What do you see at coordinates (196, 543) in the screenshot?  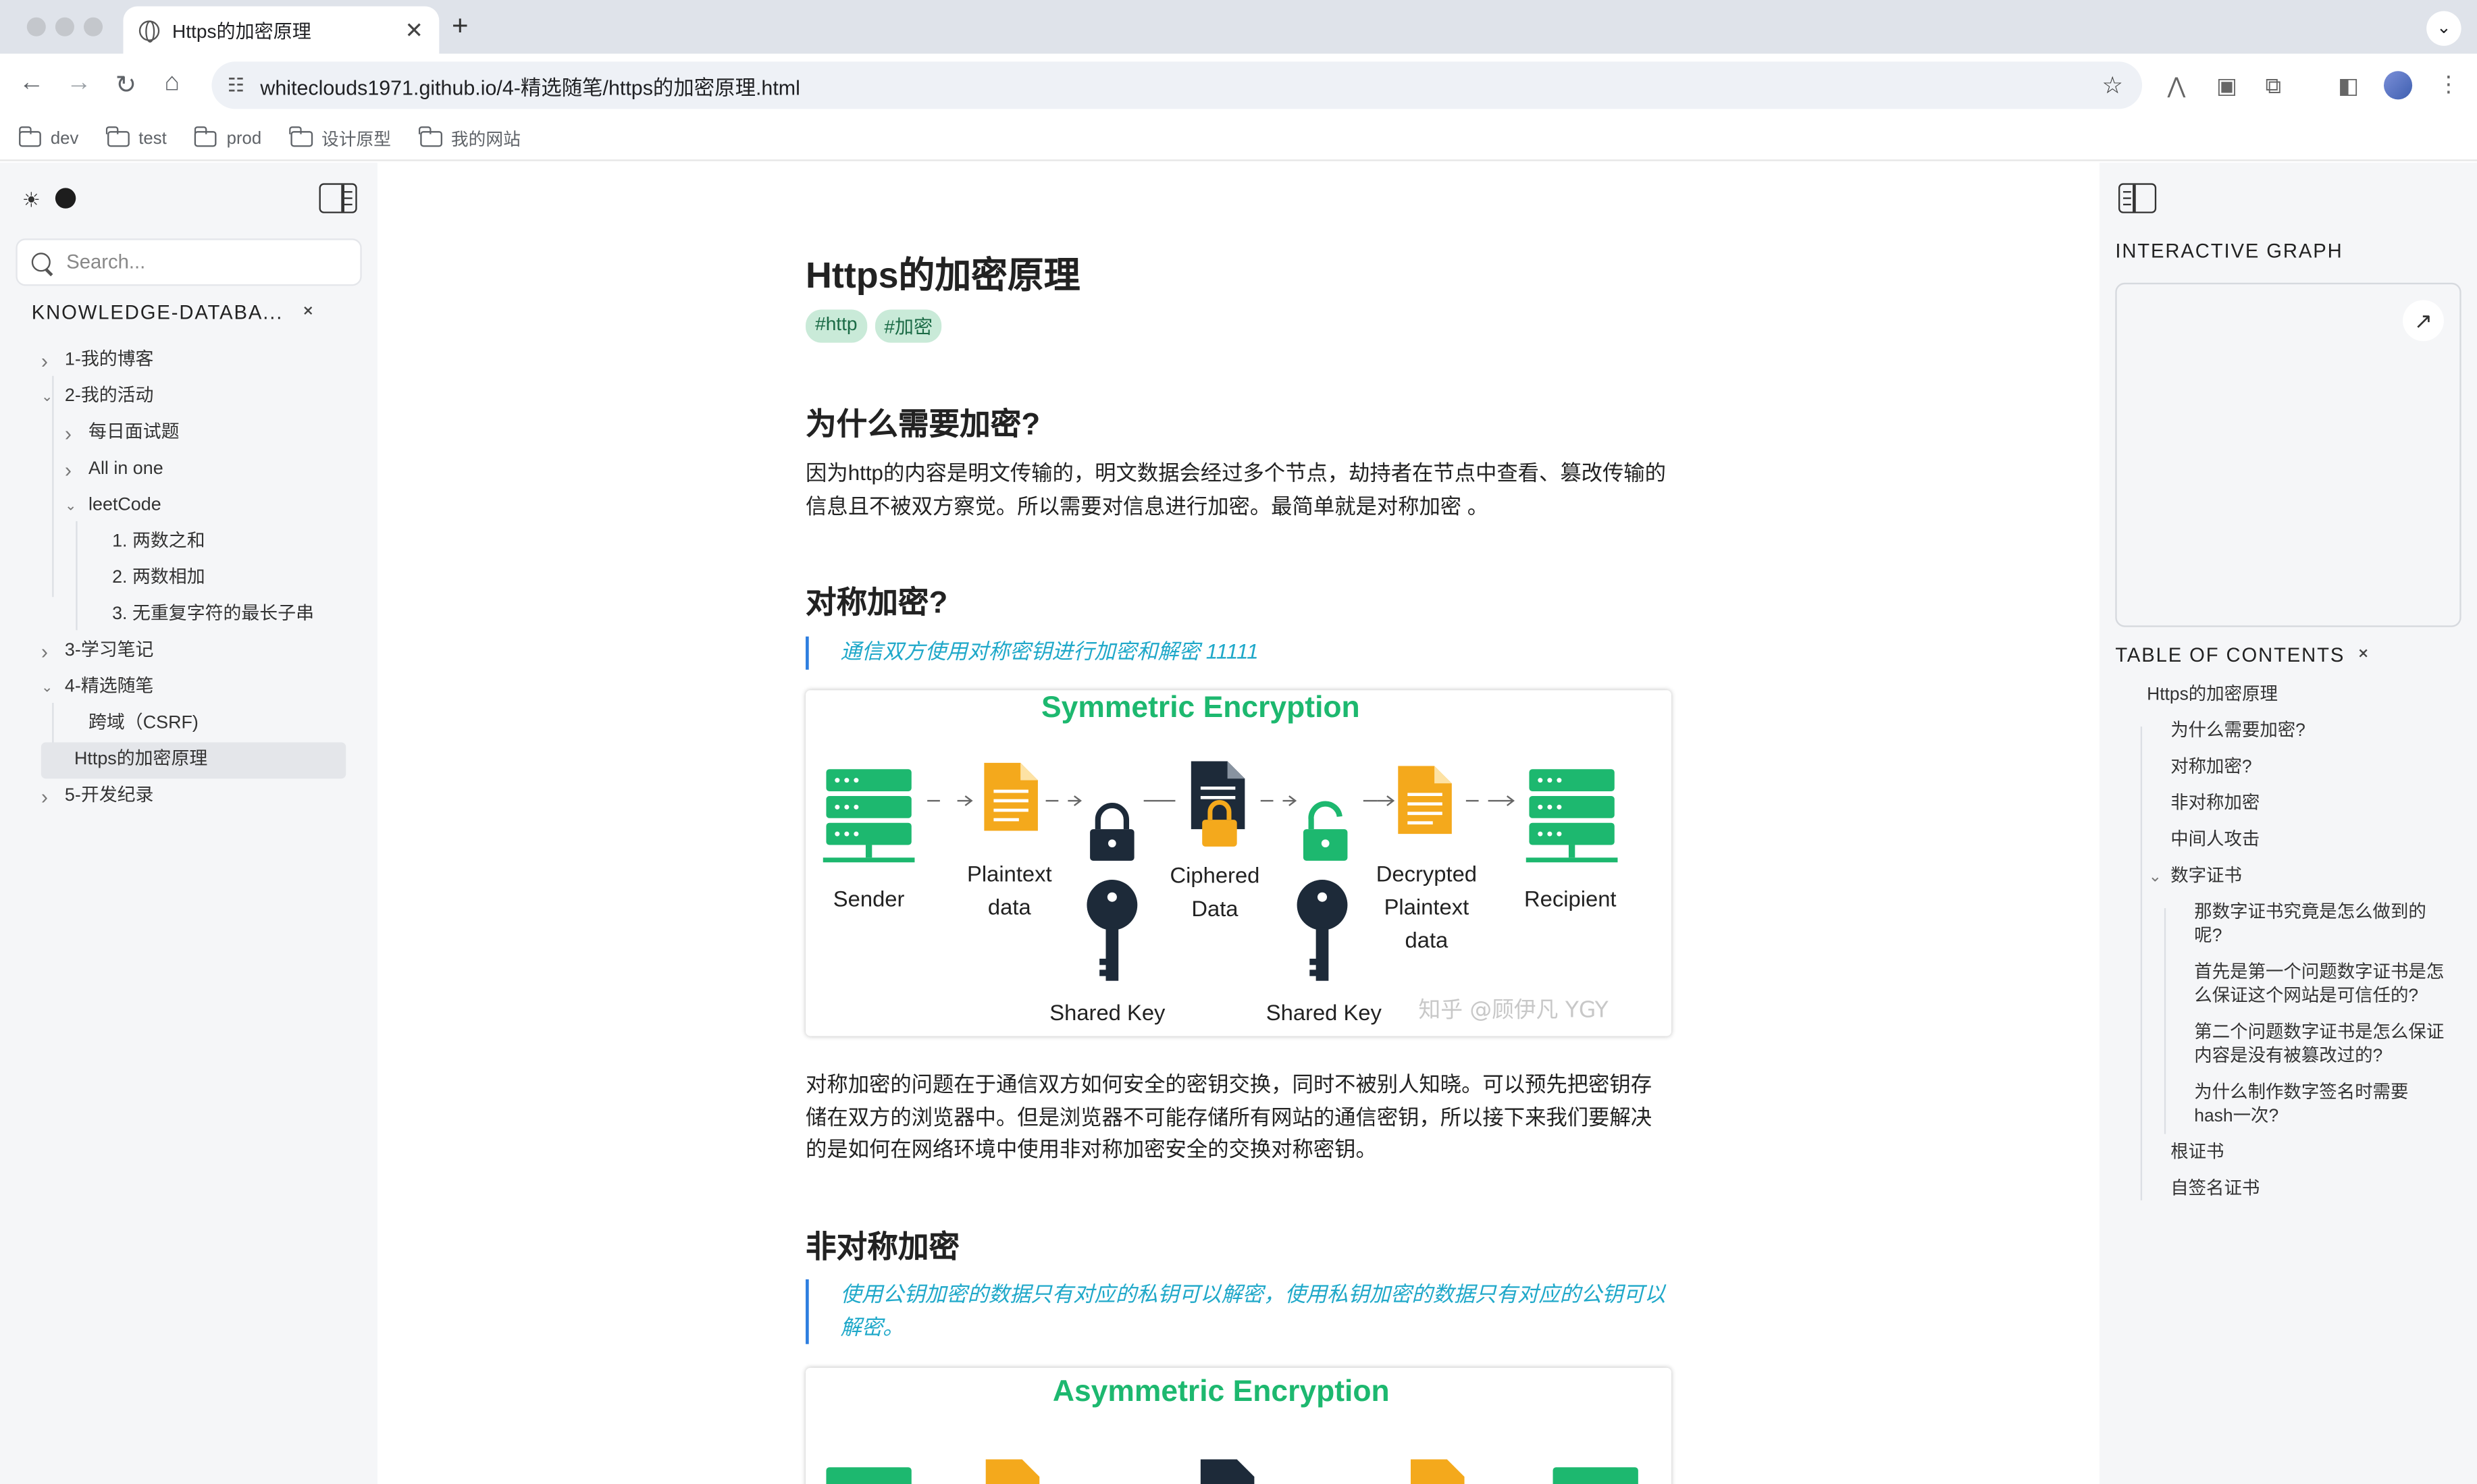 I see `tree-item: 1. 两数之和` at bounding box center [196, 543].